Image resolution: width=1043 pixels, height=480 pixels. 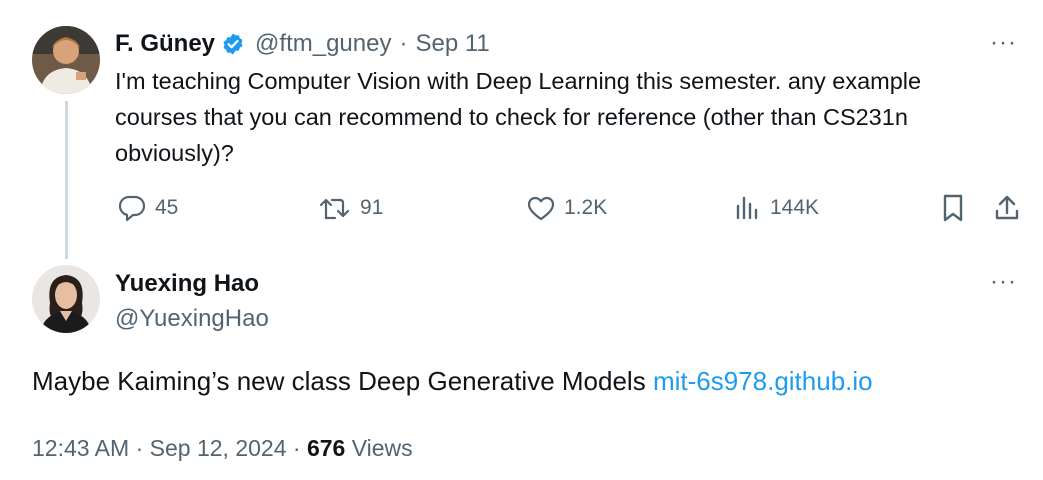 I want to click on reply-avatar, so click(x=66, y=299).